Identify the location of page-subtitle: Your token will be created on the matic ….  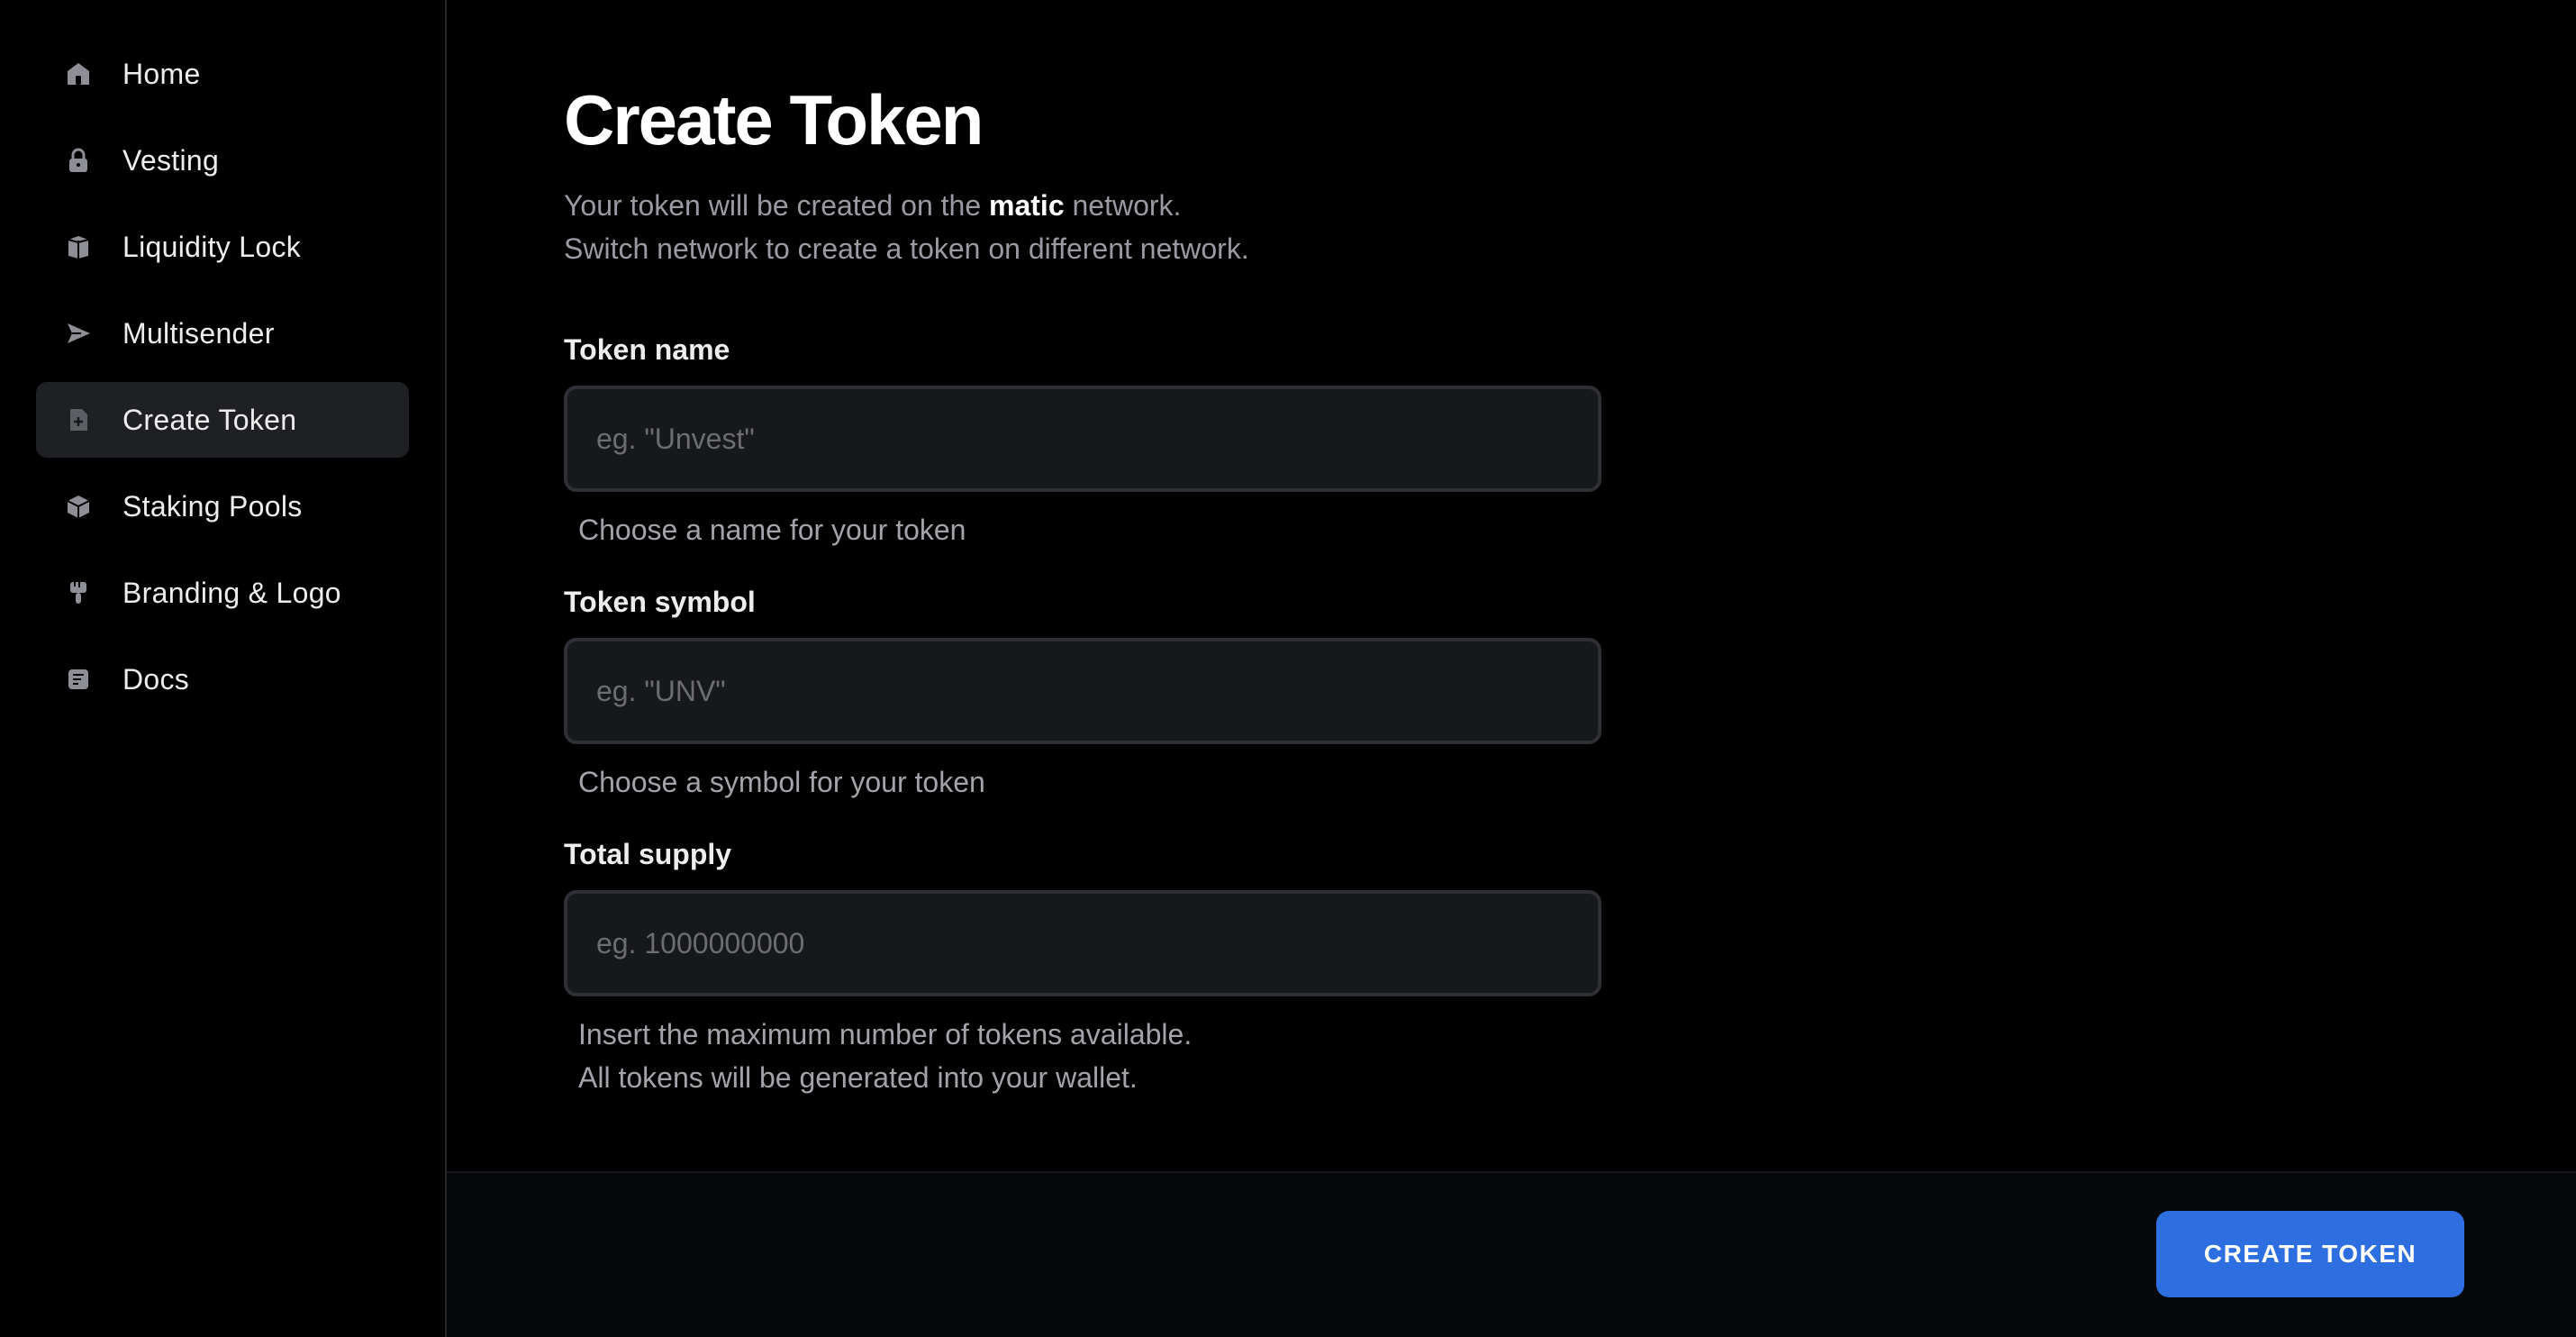
(906, 227).